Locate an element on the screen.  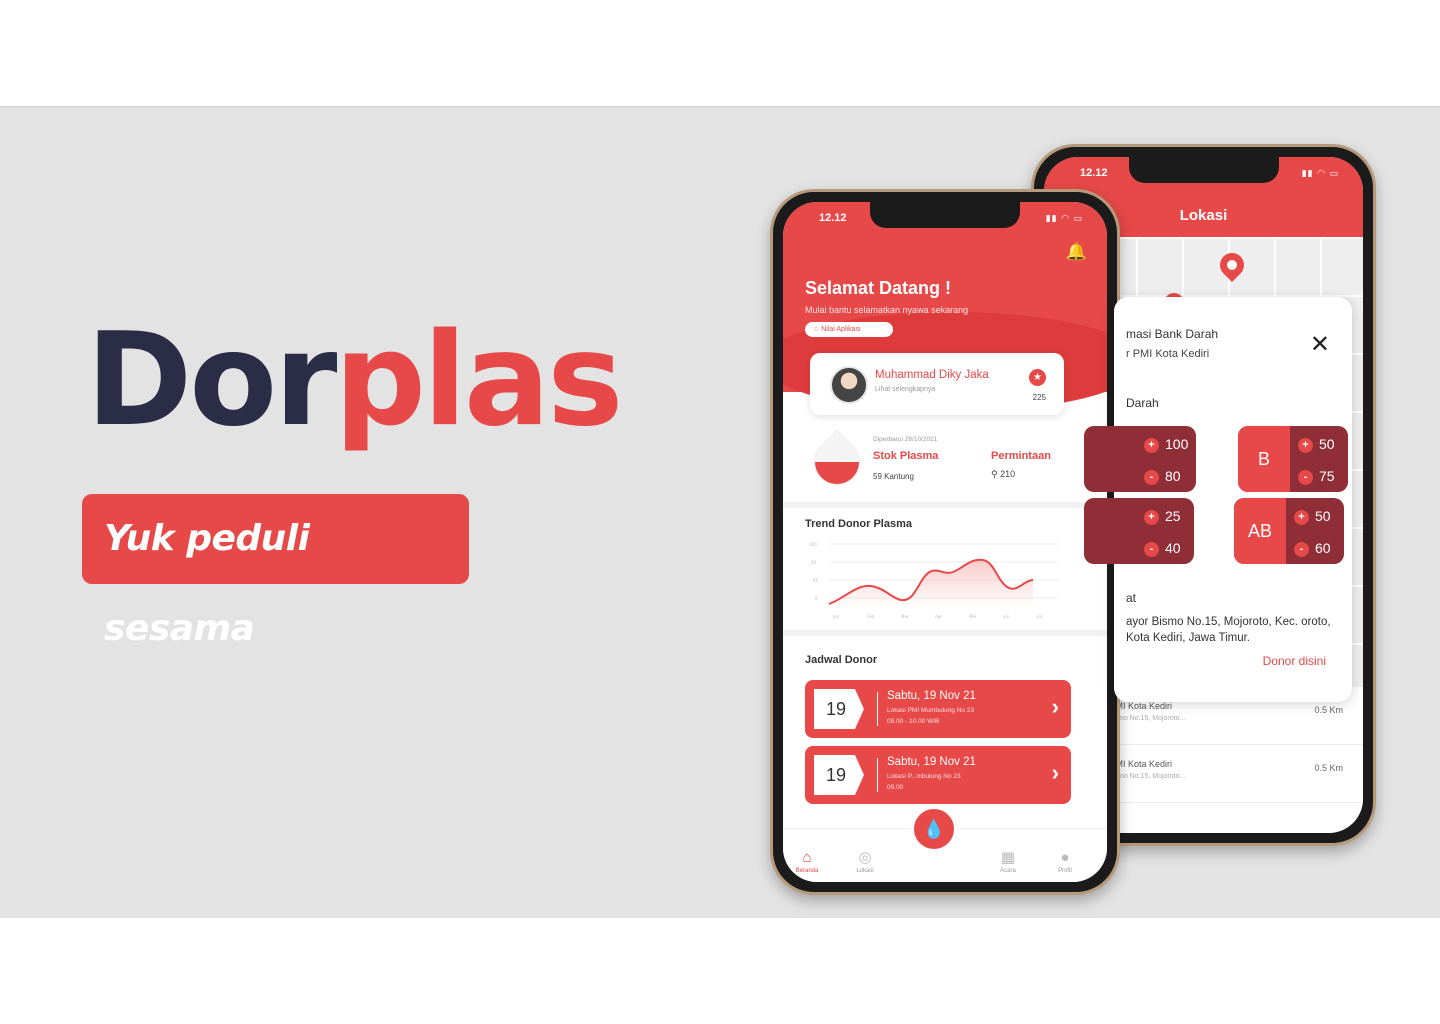
tagline-badge: Yuk peduli sesama is located at coordinates (275, 571).